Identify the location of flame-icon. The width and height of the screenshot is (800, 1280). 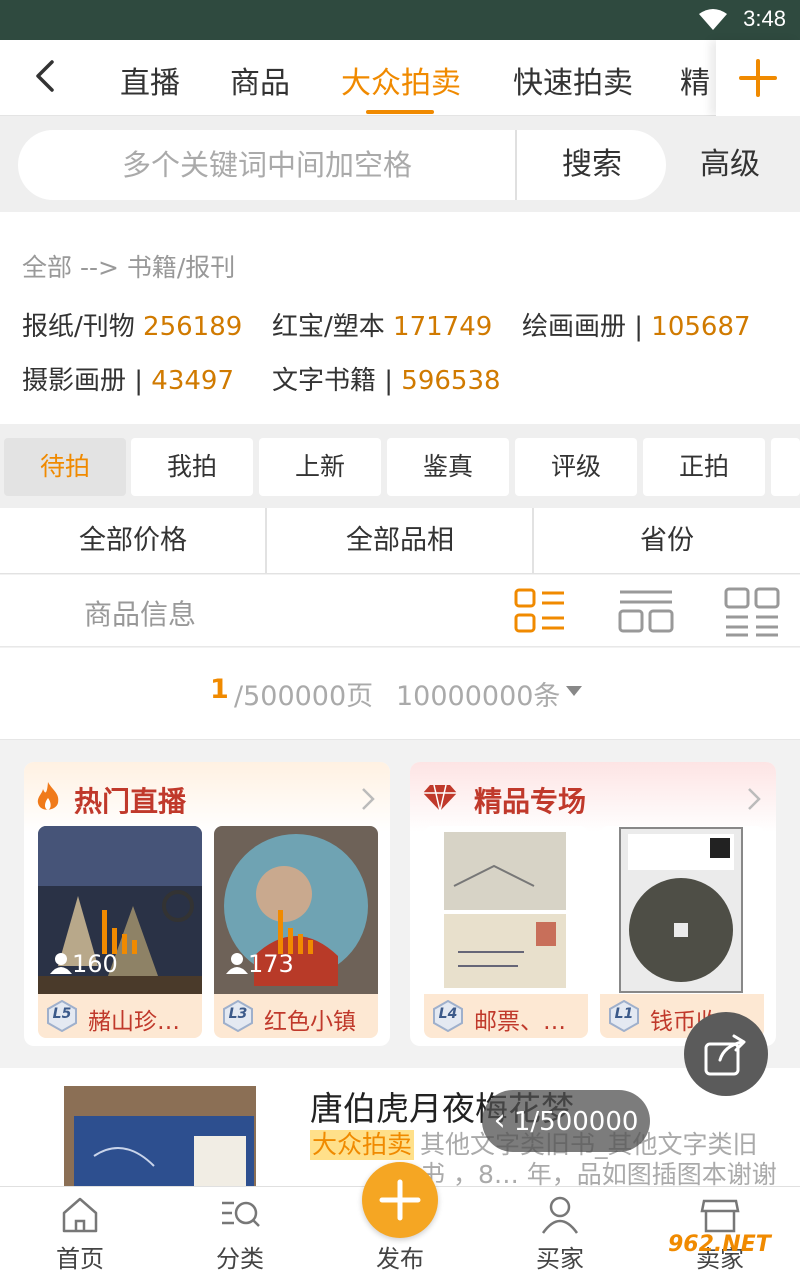
(48, 796).